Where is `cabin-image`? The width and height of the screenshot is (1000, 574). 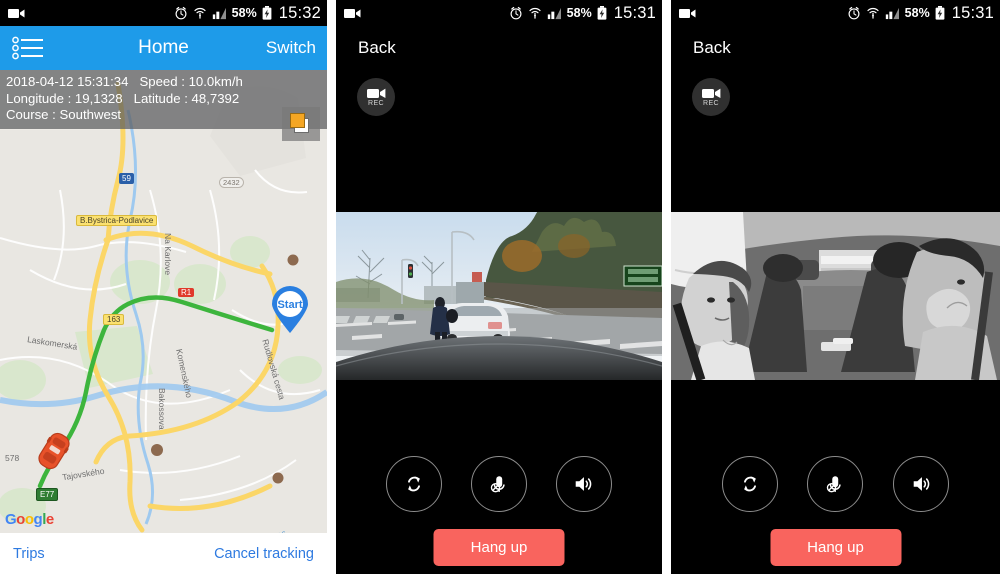
cabin-image is located at coordinates (835, 296).